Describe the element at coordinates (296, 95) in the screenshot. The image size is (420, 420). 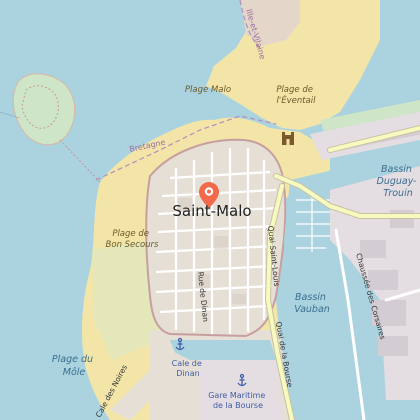
I see `beach-label-plage-eventail: Plage de l'Éventail` at that location.